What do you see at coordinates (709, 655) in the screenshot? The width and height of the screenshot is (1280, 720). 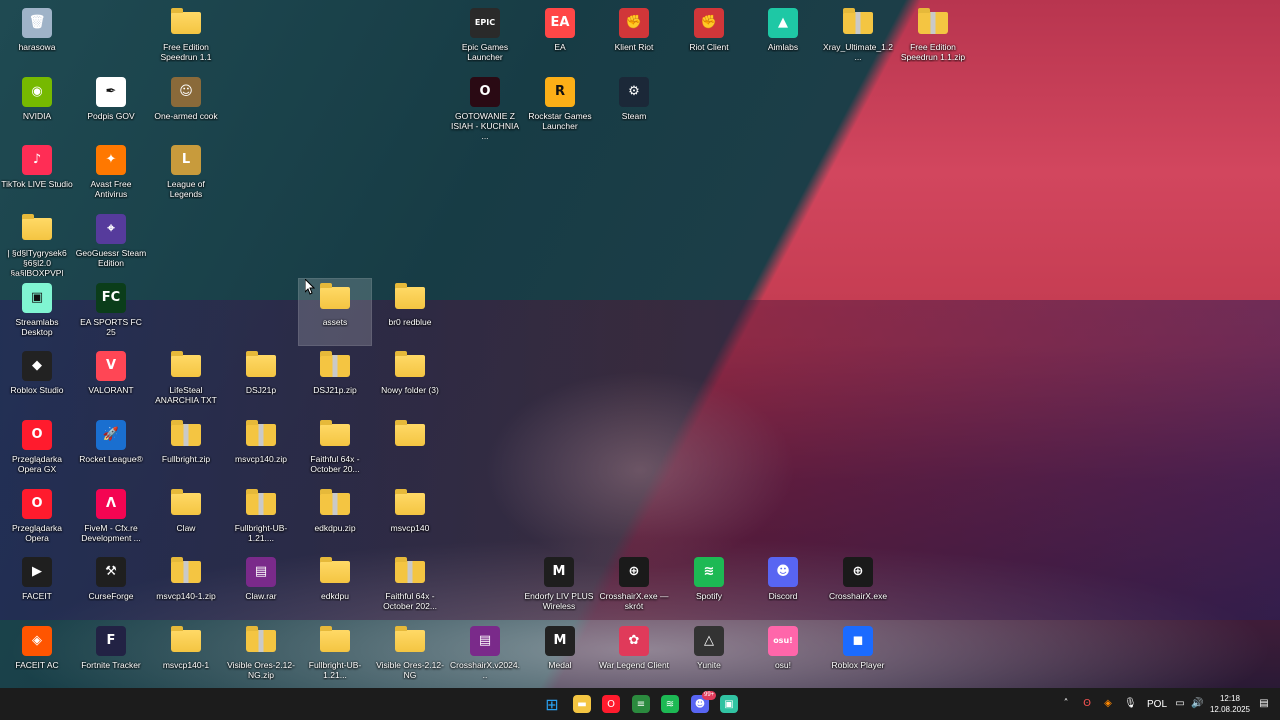 I see `desktop-icon: △ Yunite` at bounding box center [709, 655].